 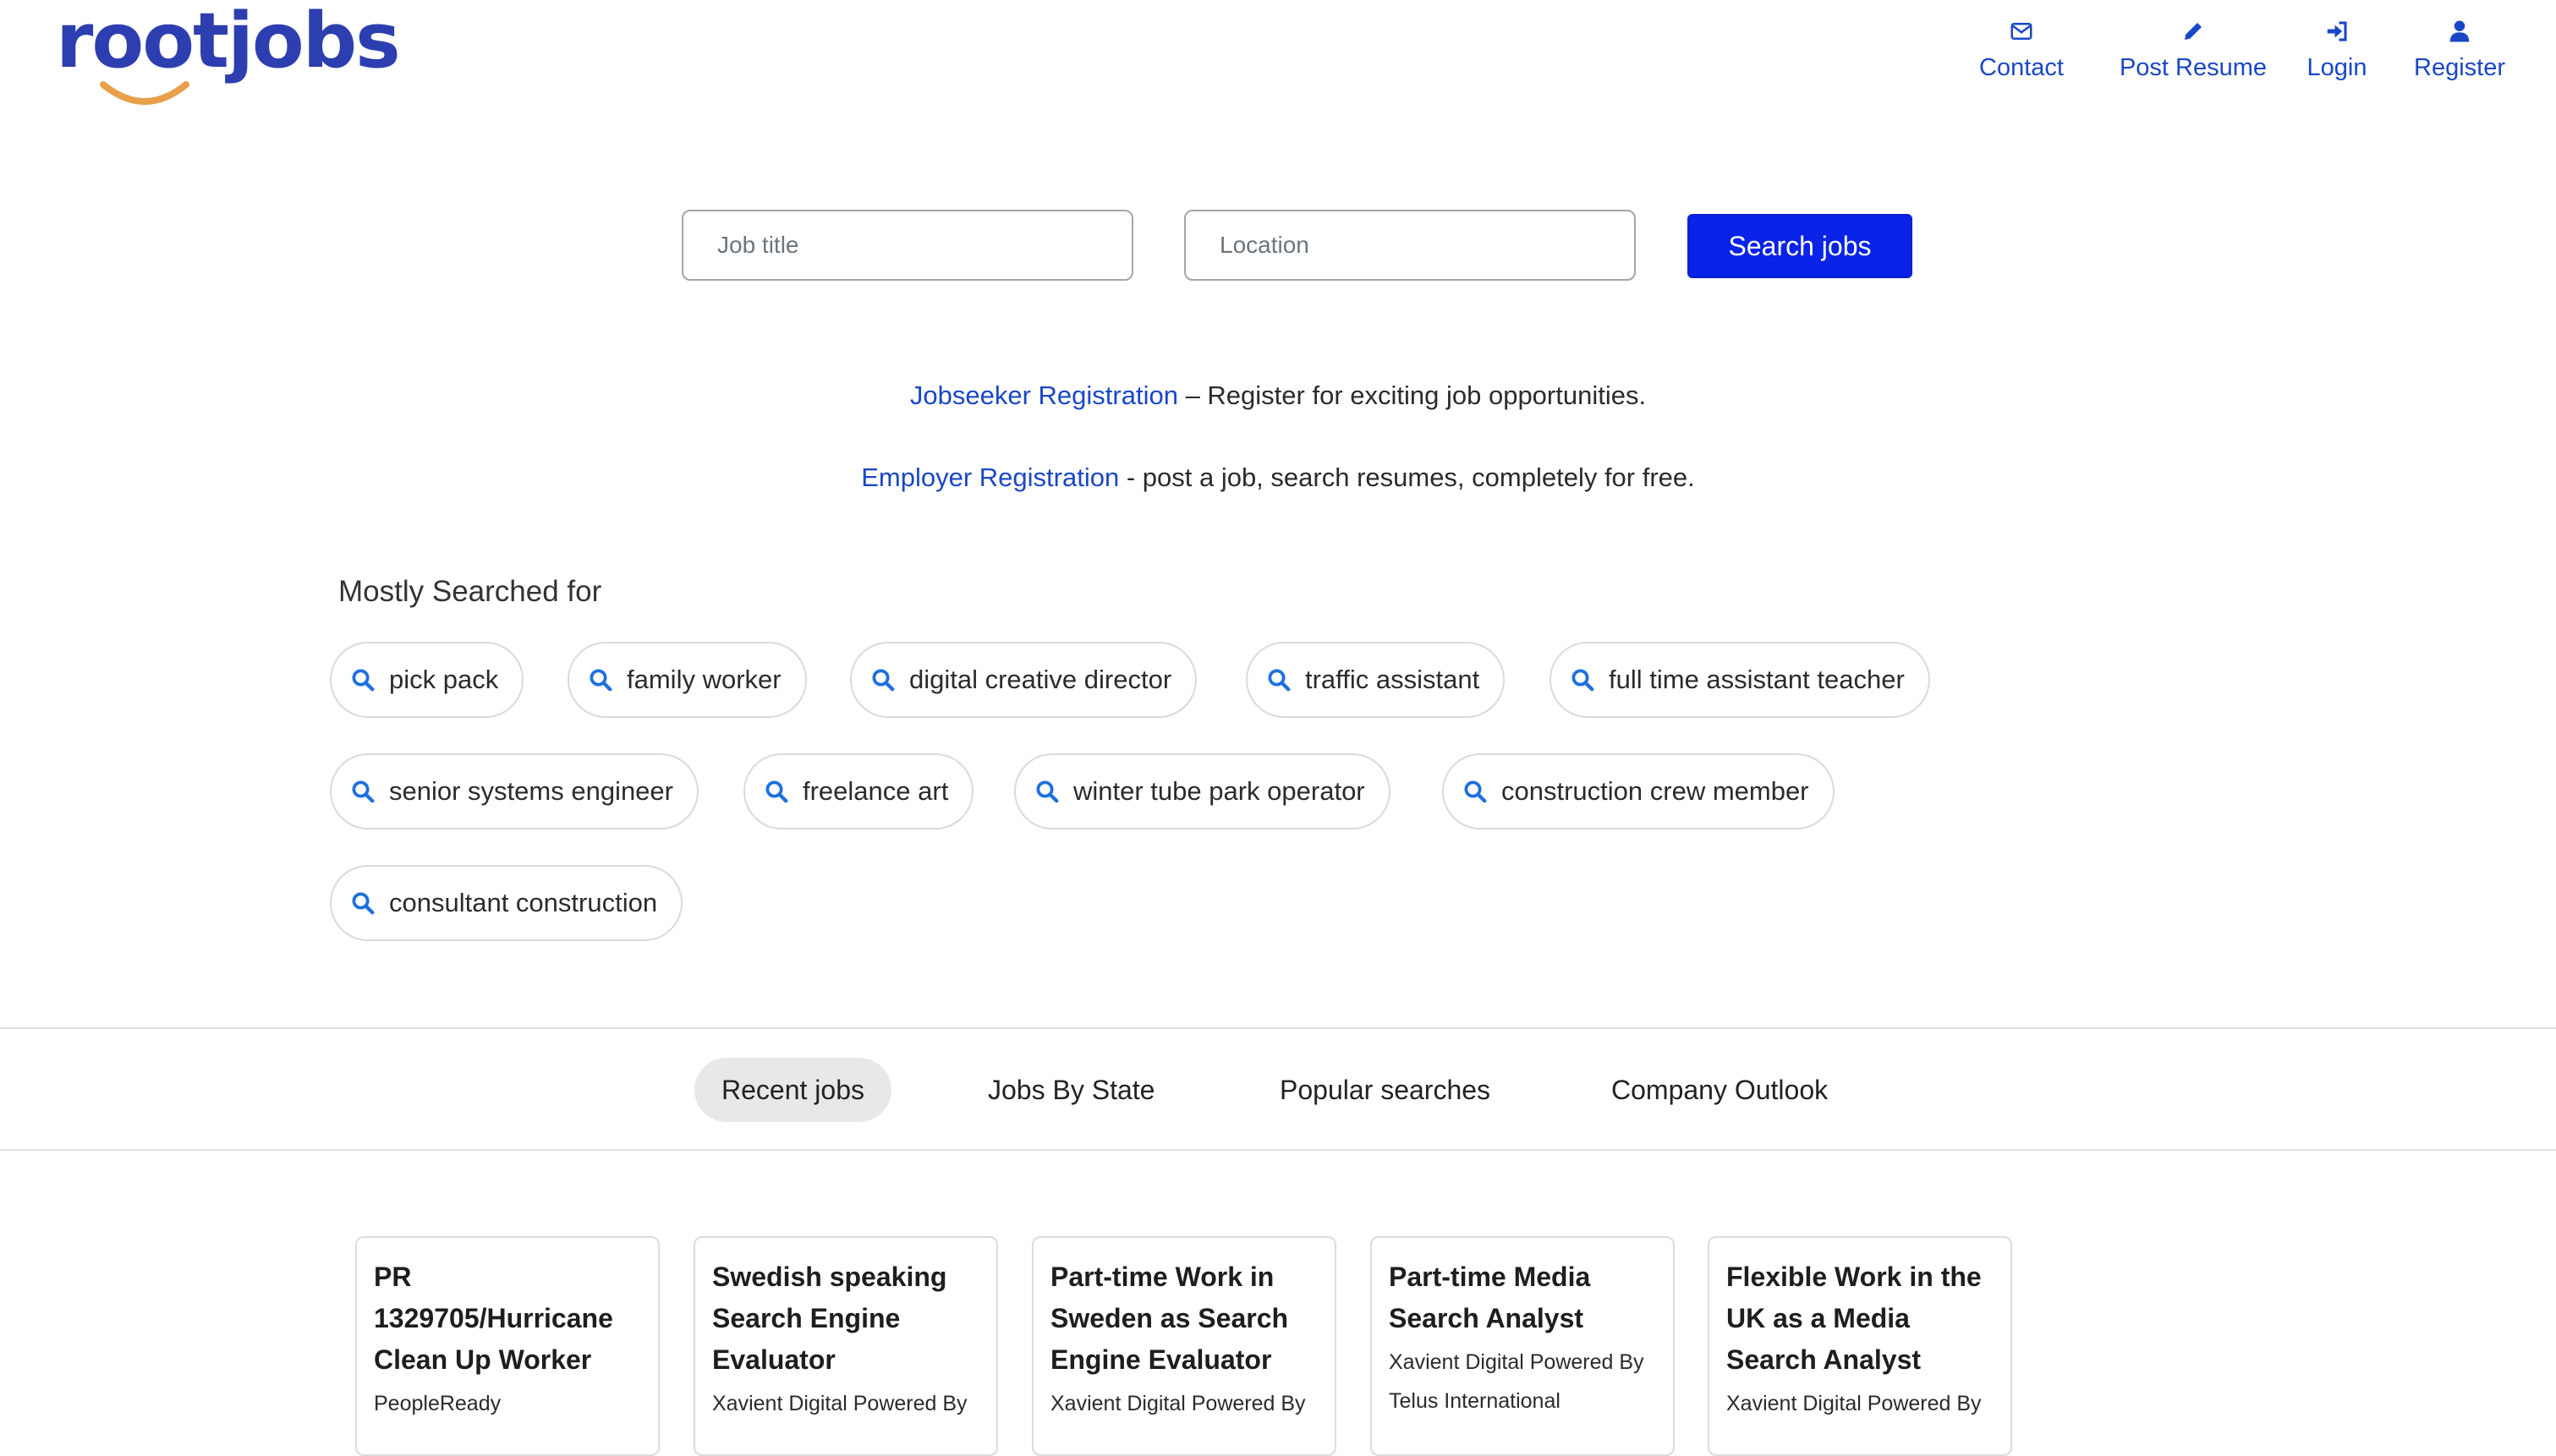 I want to click on search-chip: consultant construction, so click(x=506, y=903).